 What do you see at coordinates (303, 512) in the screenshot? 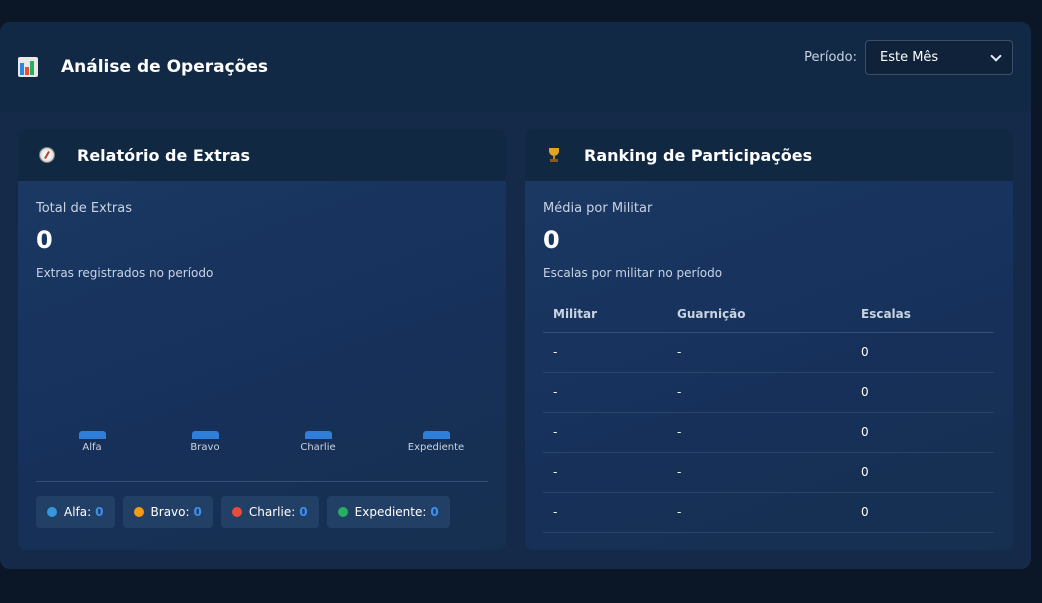
I see `legend-value-charlie: 0` at bounding box center [303, 512].